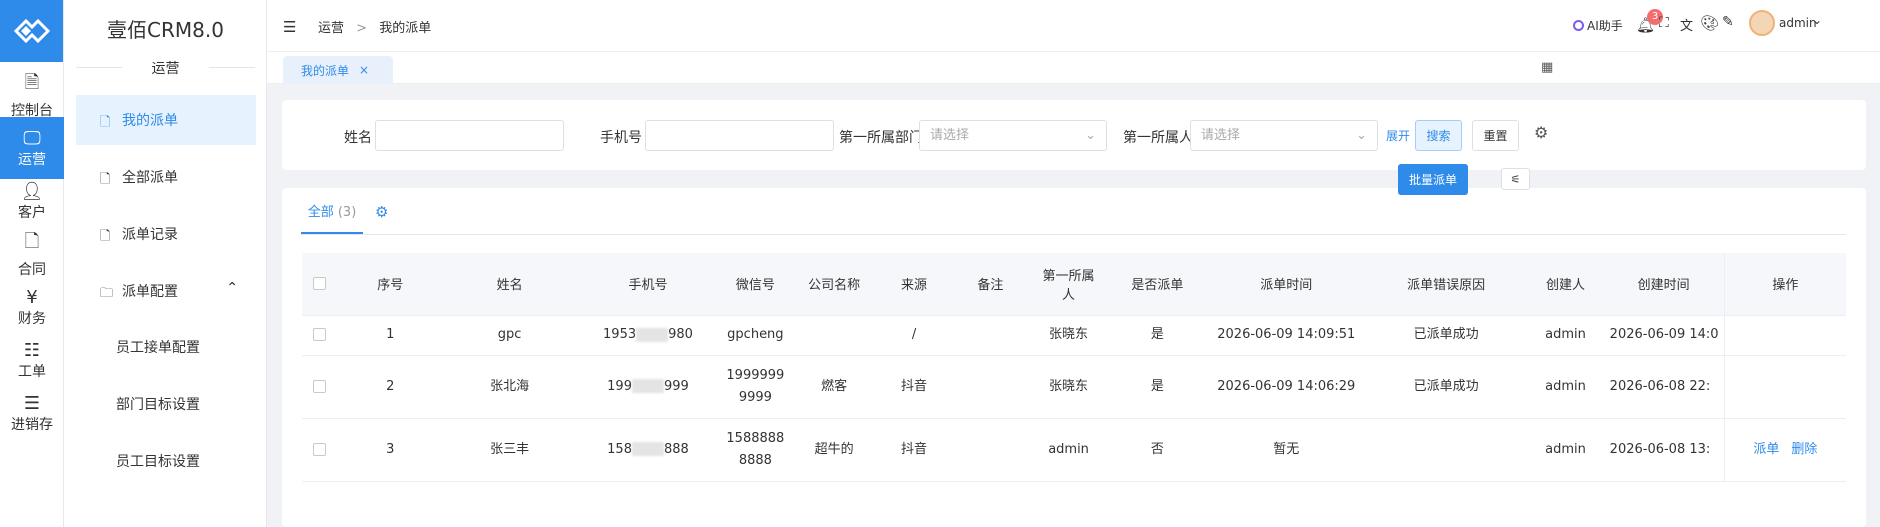 This screenshot has height=527, width=1880. Describe the element at coordinates (166, 291) in the screenshot. I see `menu-item-3: 🗀︎ 派单配置 ⌃` at that location.